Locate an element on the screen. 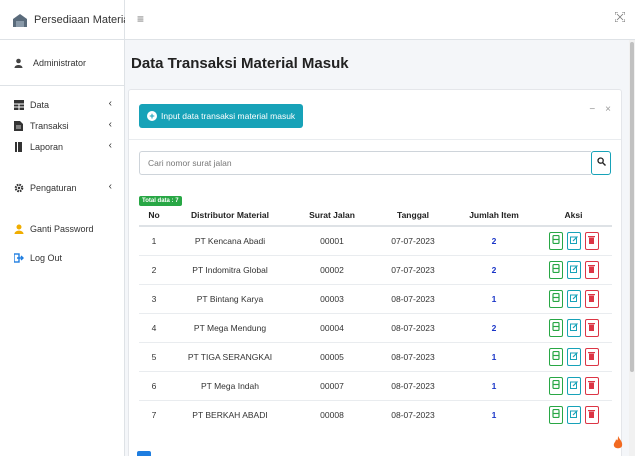 This screenshot has width=635, height=456. cell-surat-jalan: 00002 is located at coordinates (332, 269).